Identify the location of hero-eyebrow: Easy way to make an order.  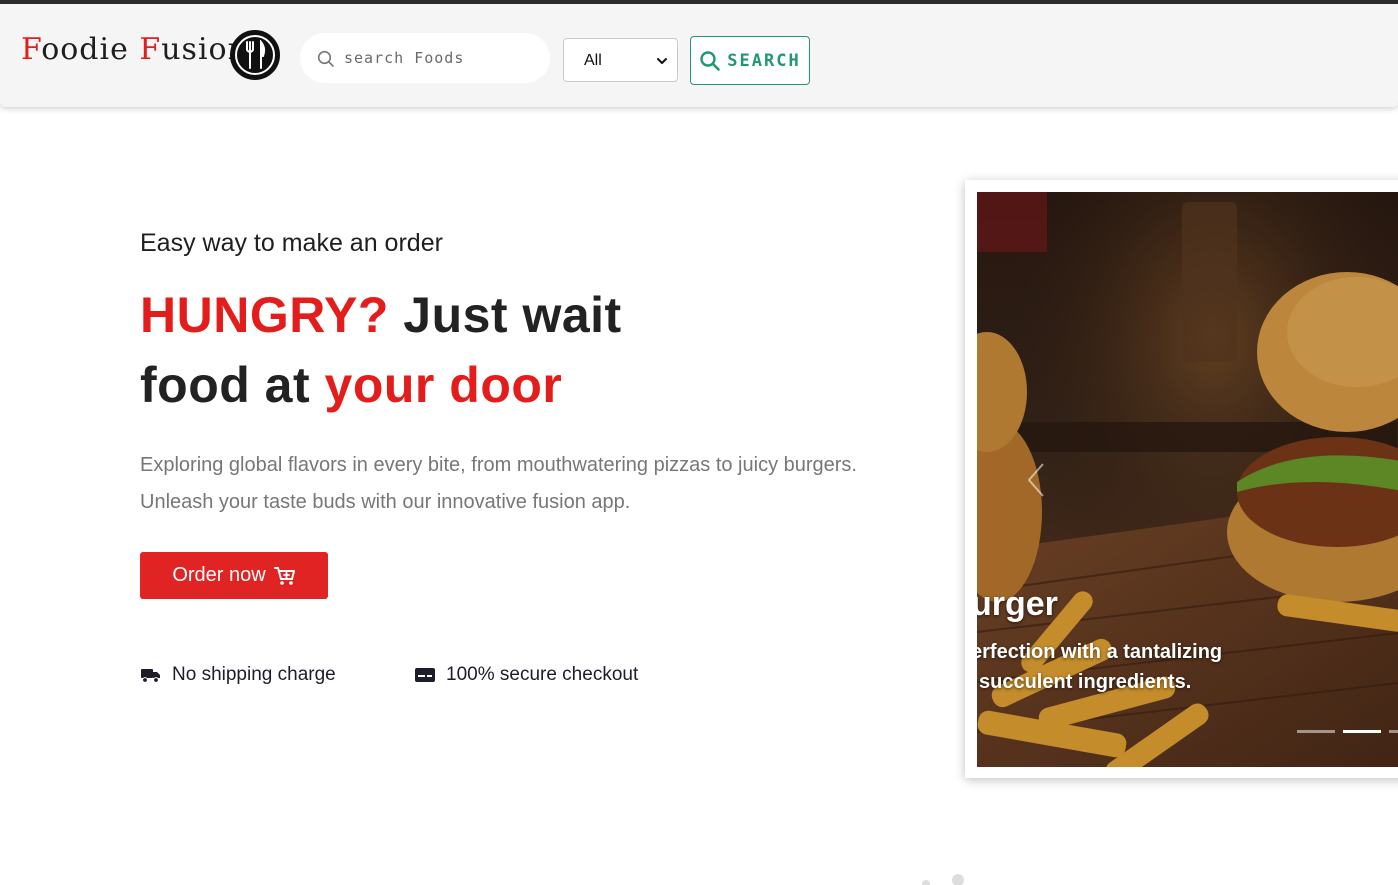
(291, 243).